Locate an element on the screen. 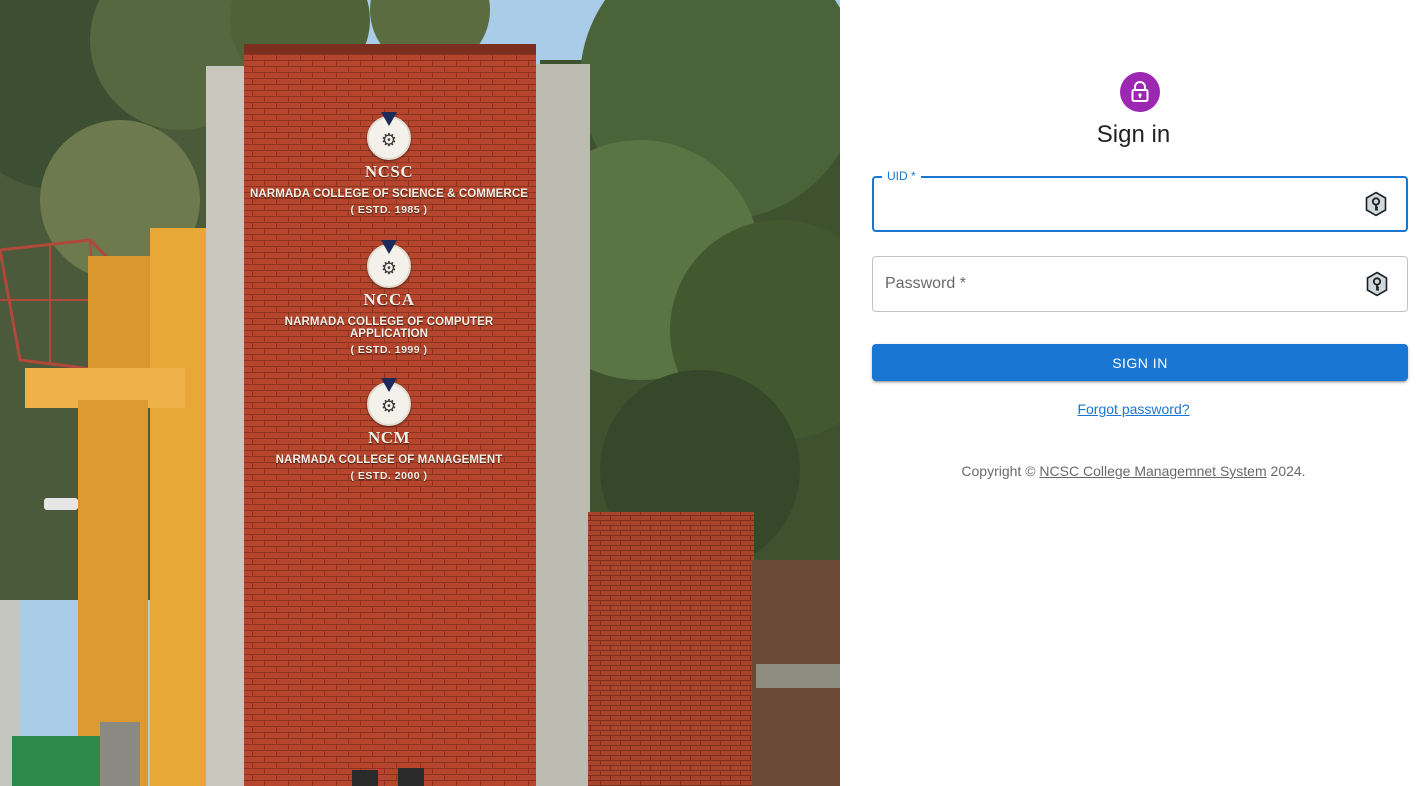  password-input is located at coordinates (1121, 284).